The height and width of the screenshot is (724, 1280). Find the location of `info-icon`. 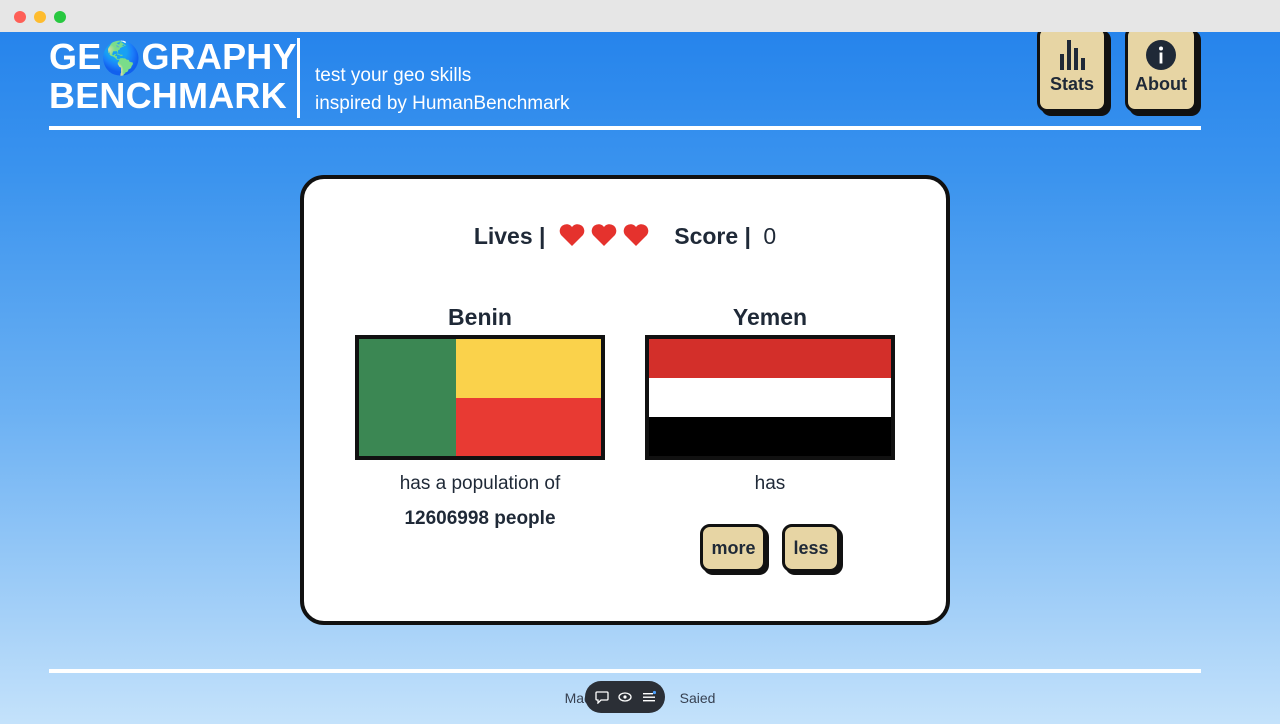

info-icon is located at coordinates (1161, 55).